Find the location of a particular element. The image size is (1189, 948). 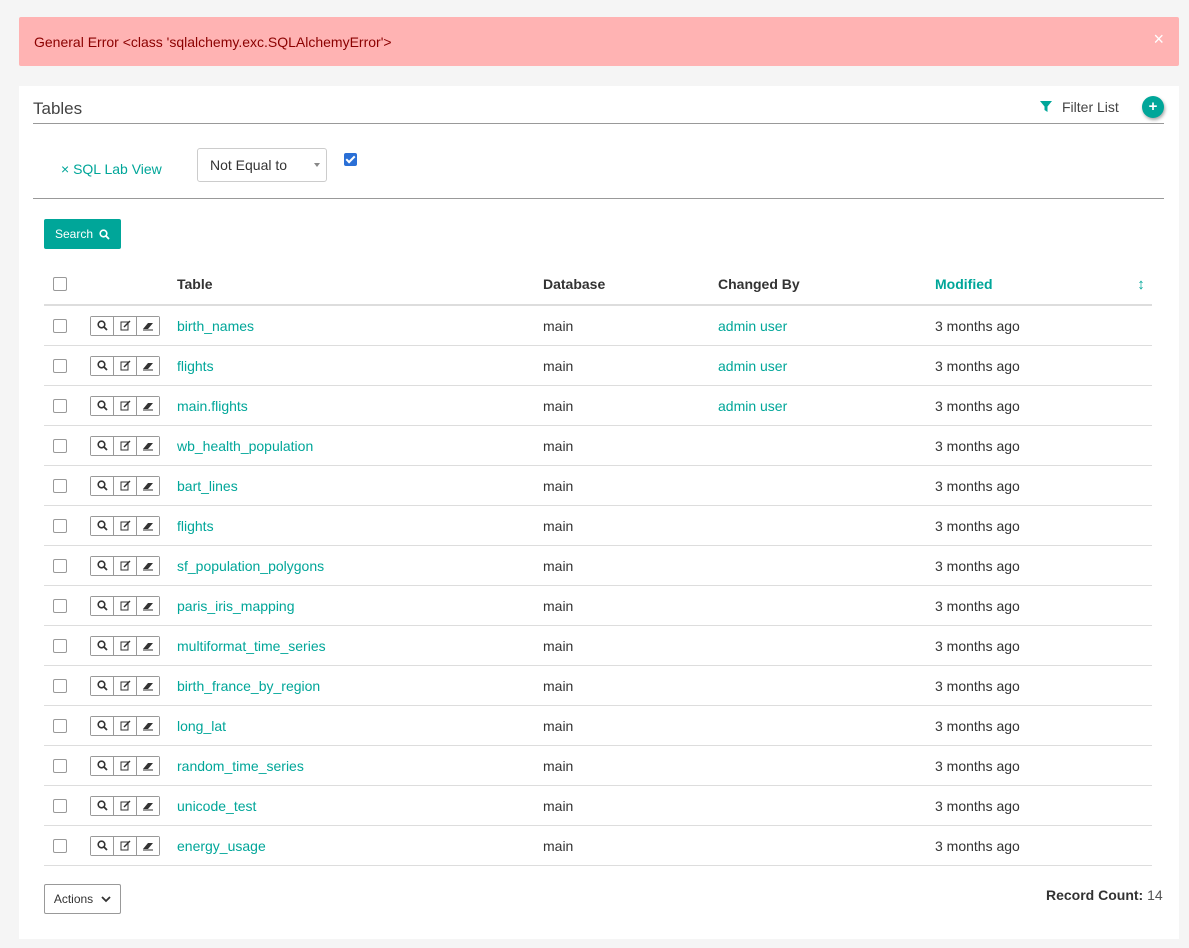

filter-operator-select: Not Equal to is located at coordinates (262, 165).